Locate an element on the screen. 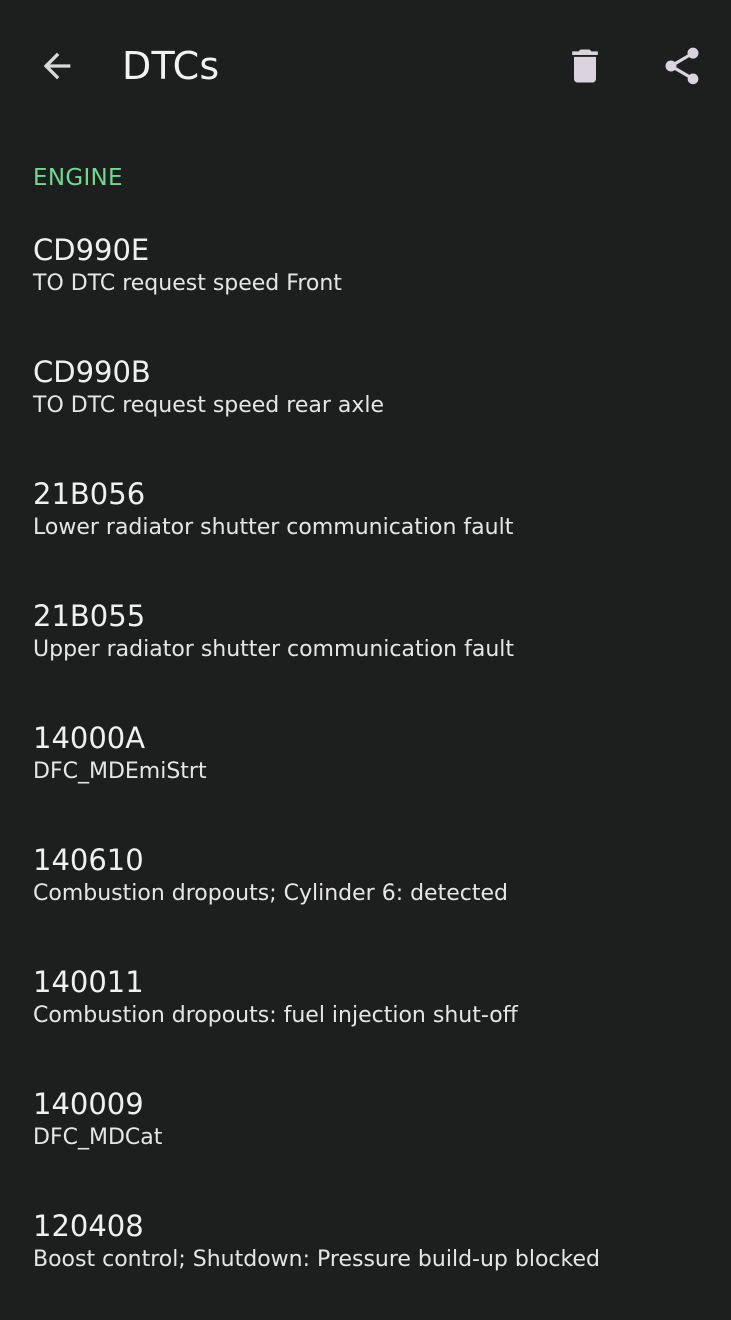  page-title: DTCs is located at coordinates (171, 66).